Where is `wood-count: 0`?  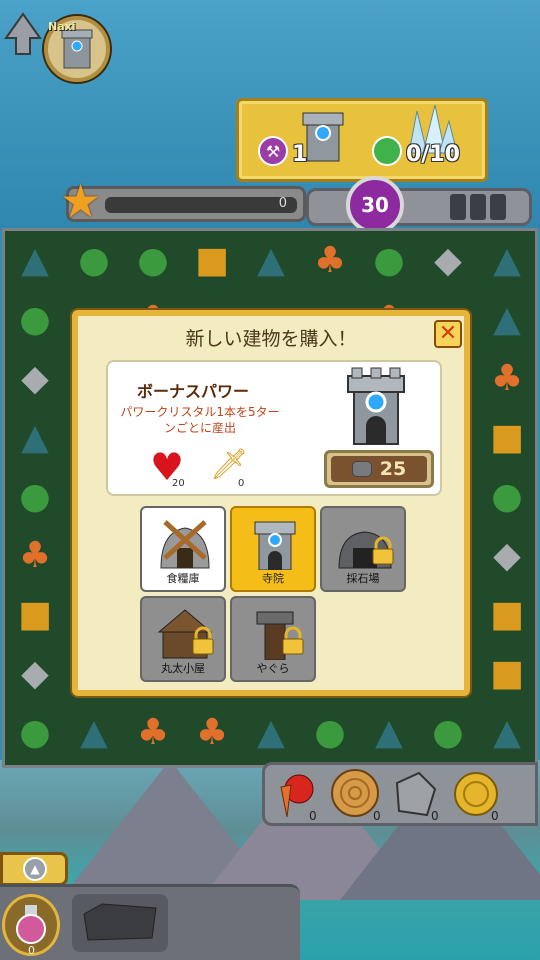
wood-count: 0 is located at coordinates (377, 816).